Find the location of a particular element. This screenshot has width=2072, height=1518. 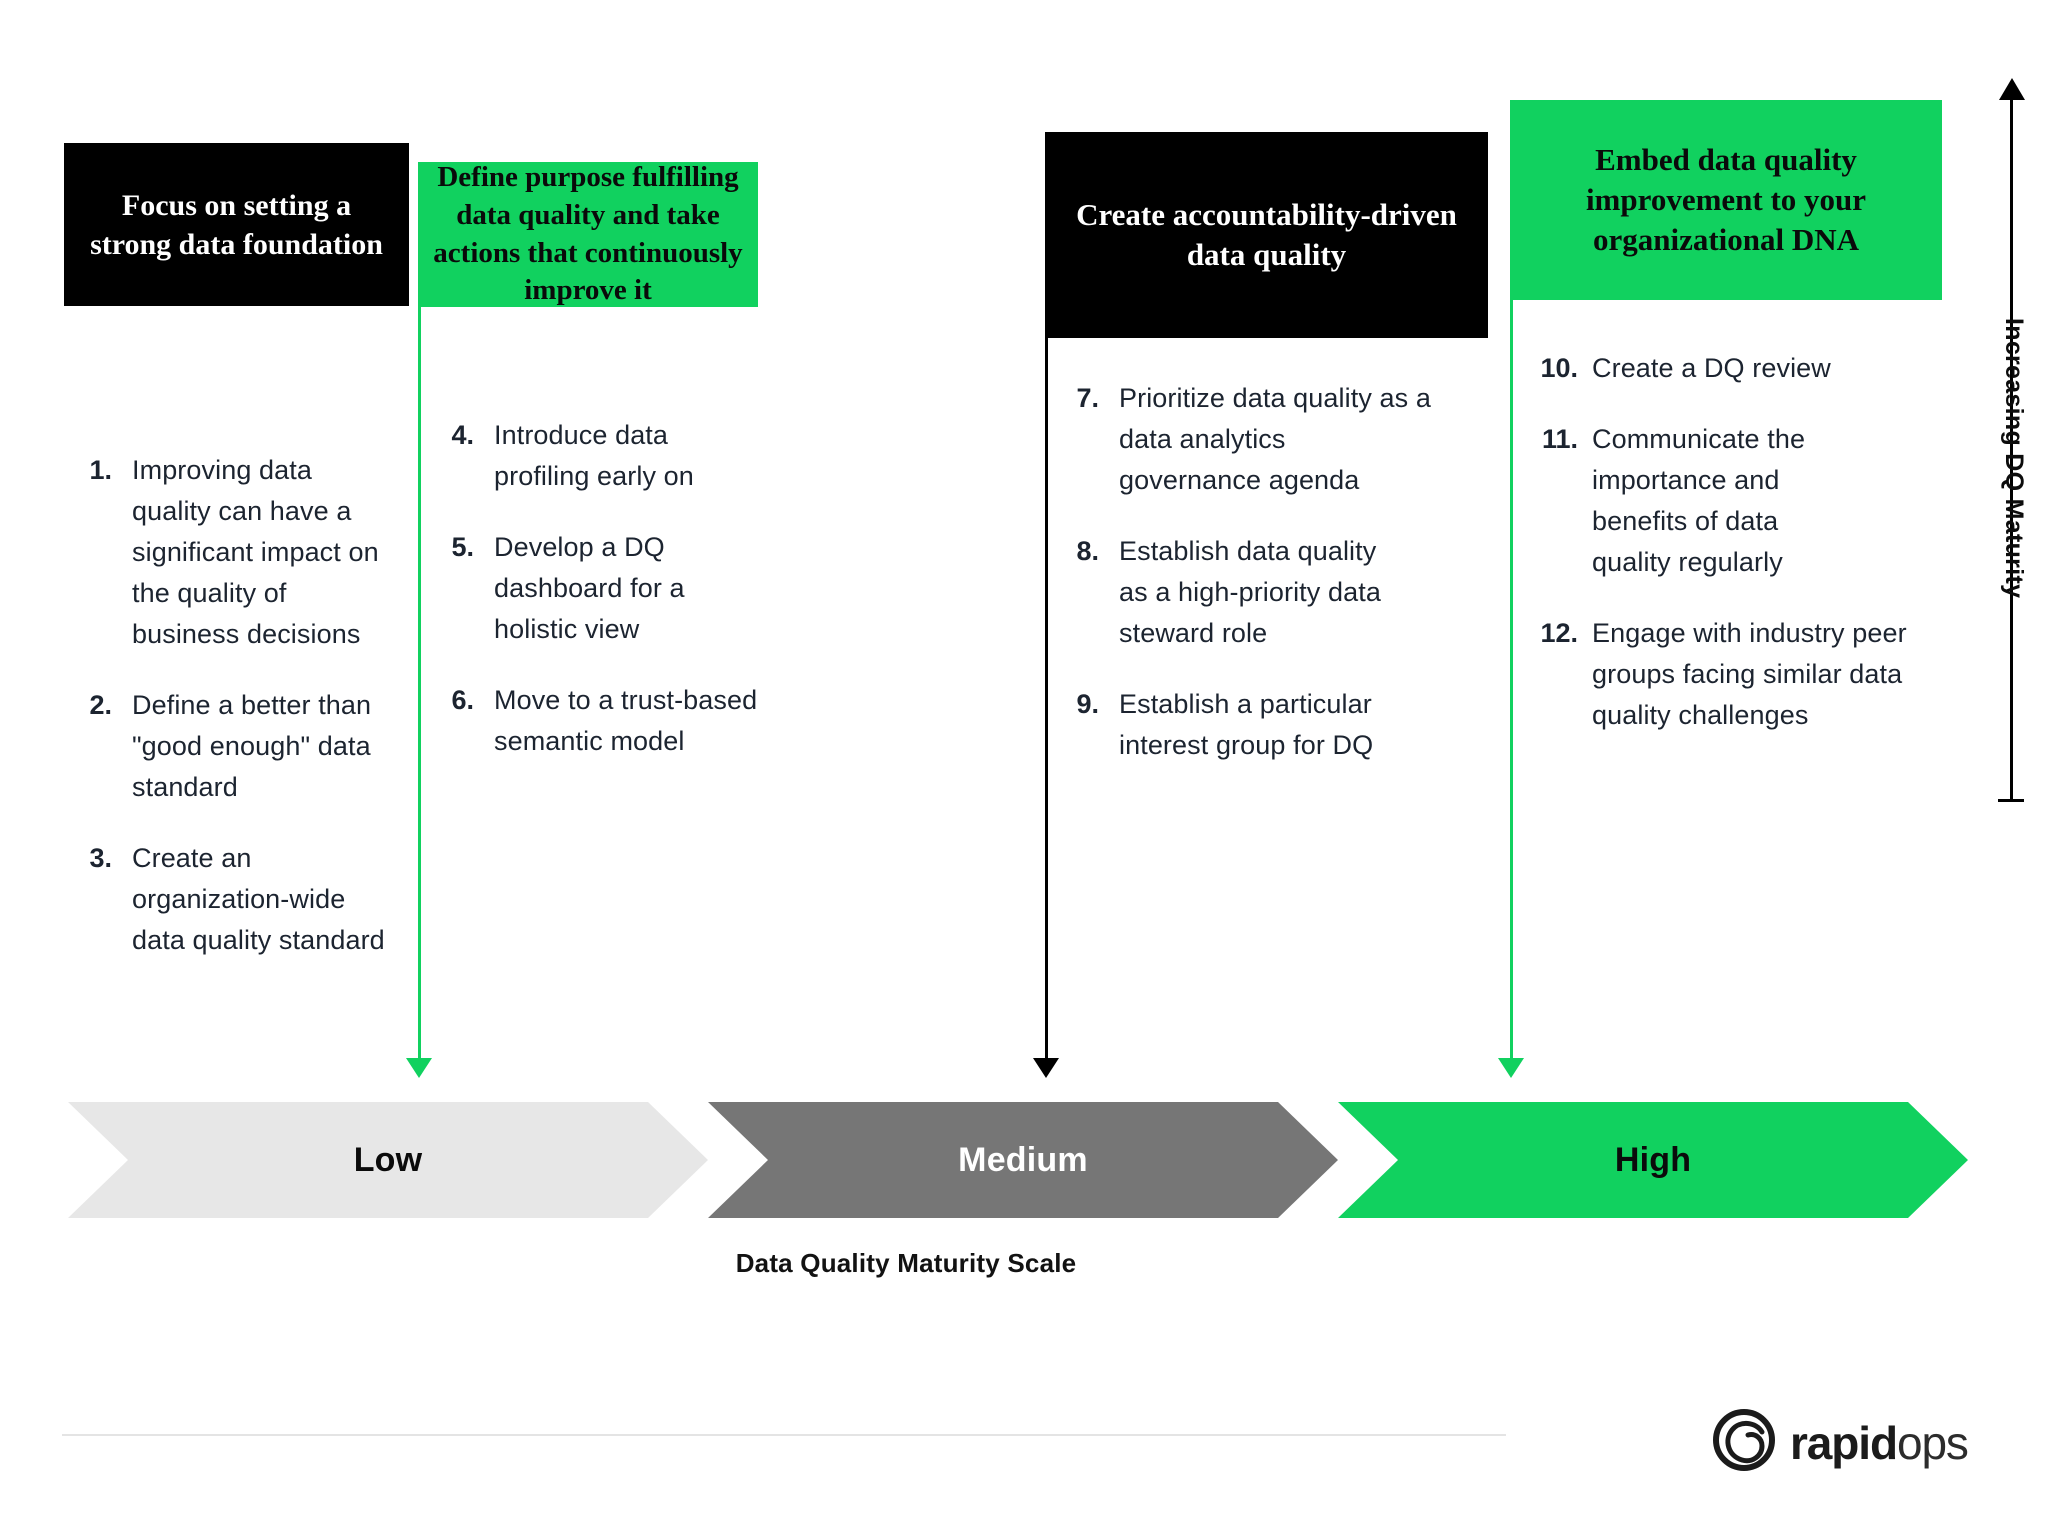

list-item-number: 12. is located at coordinates (1559, 633).